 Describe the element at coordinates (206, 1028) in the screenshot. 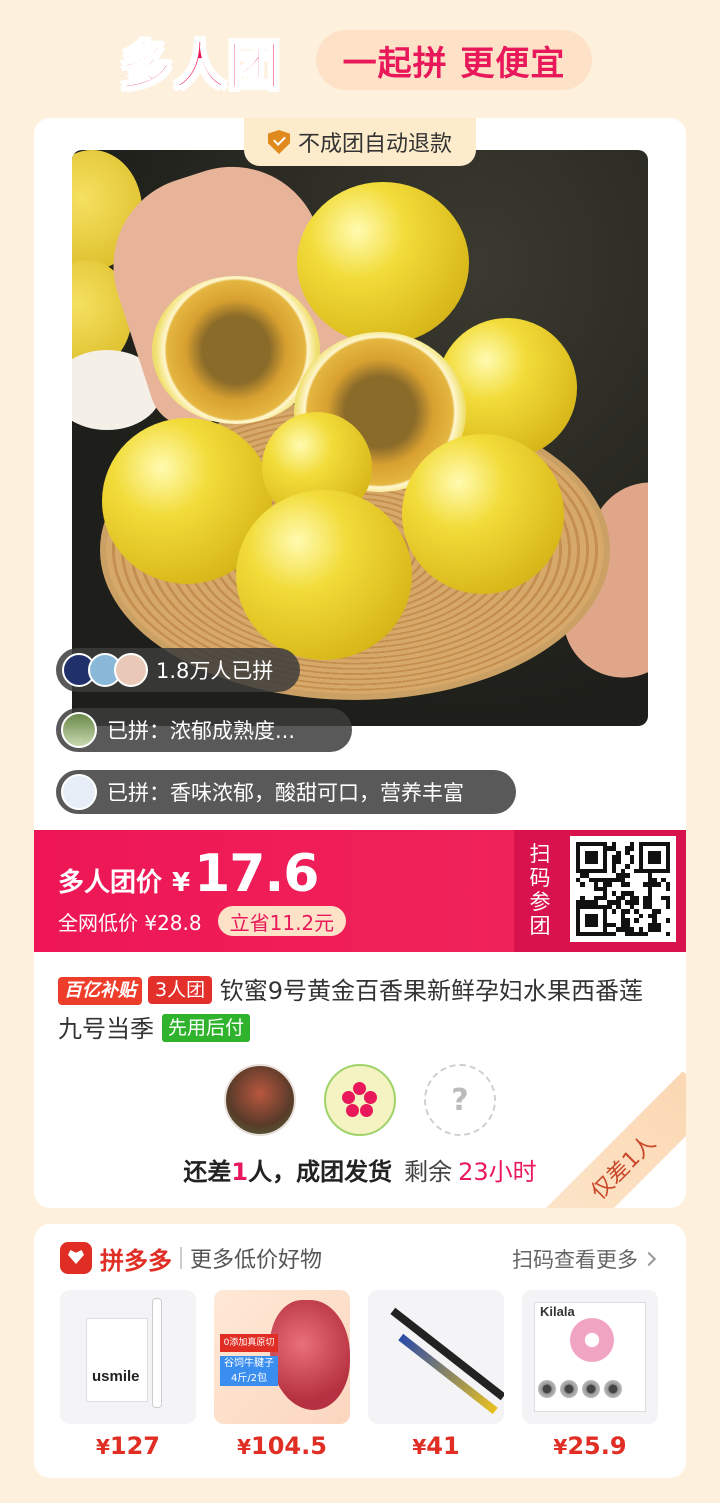

I see `pay-later-tag: 先用后付` at that location.